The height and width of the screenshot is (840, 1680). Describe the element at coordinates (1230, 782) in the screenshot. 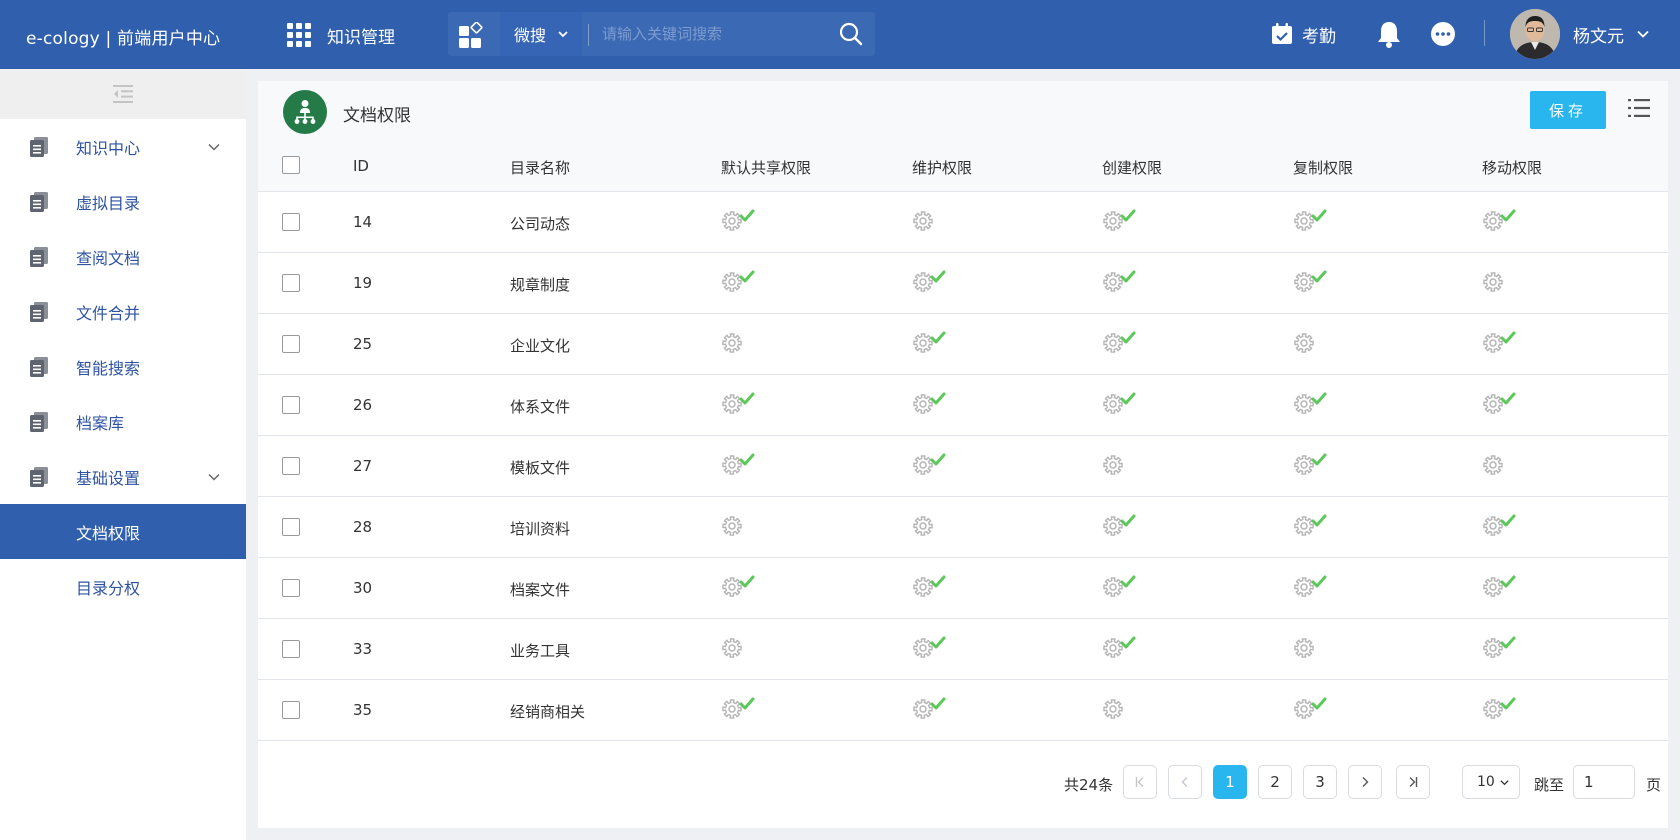

I see `page-button-1: 1` at that location.